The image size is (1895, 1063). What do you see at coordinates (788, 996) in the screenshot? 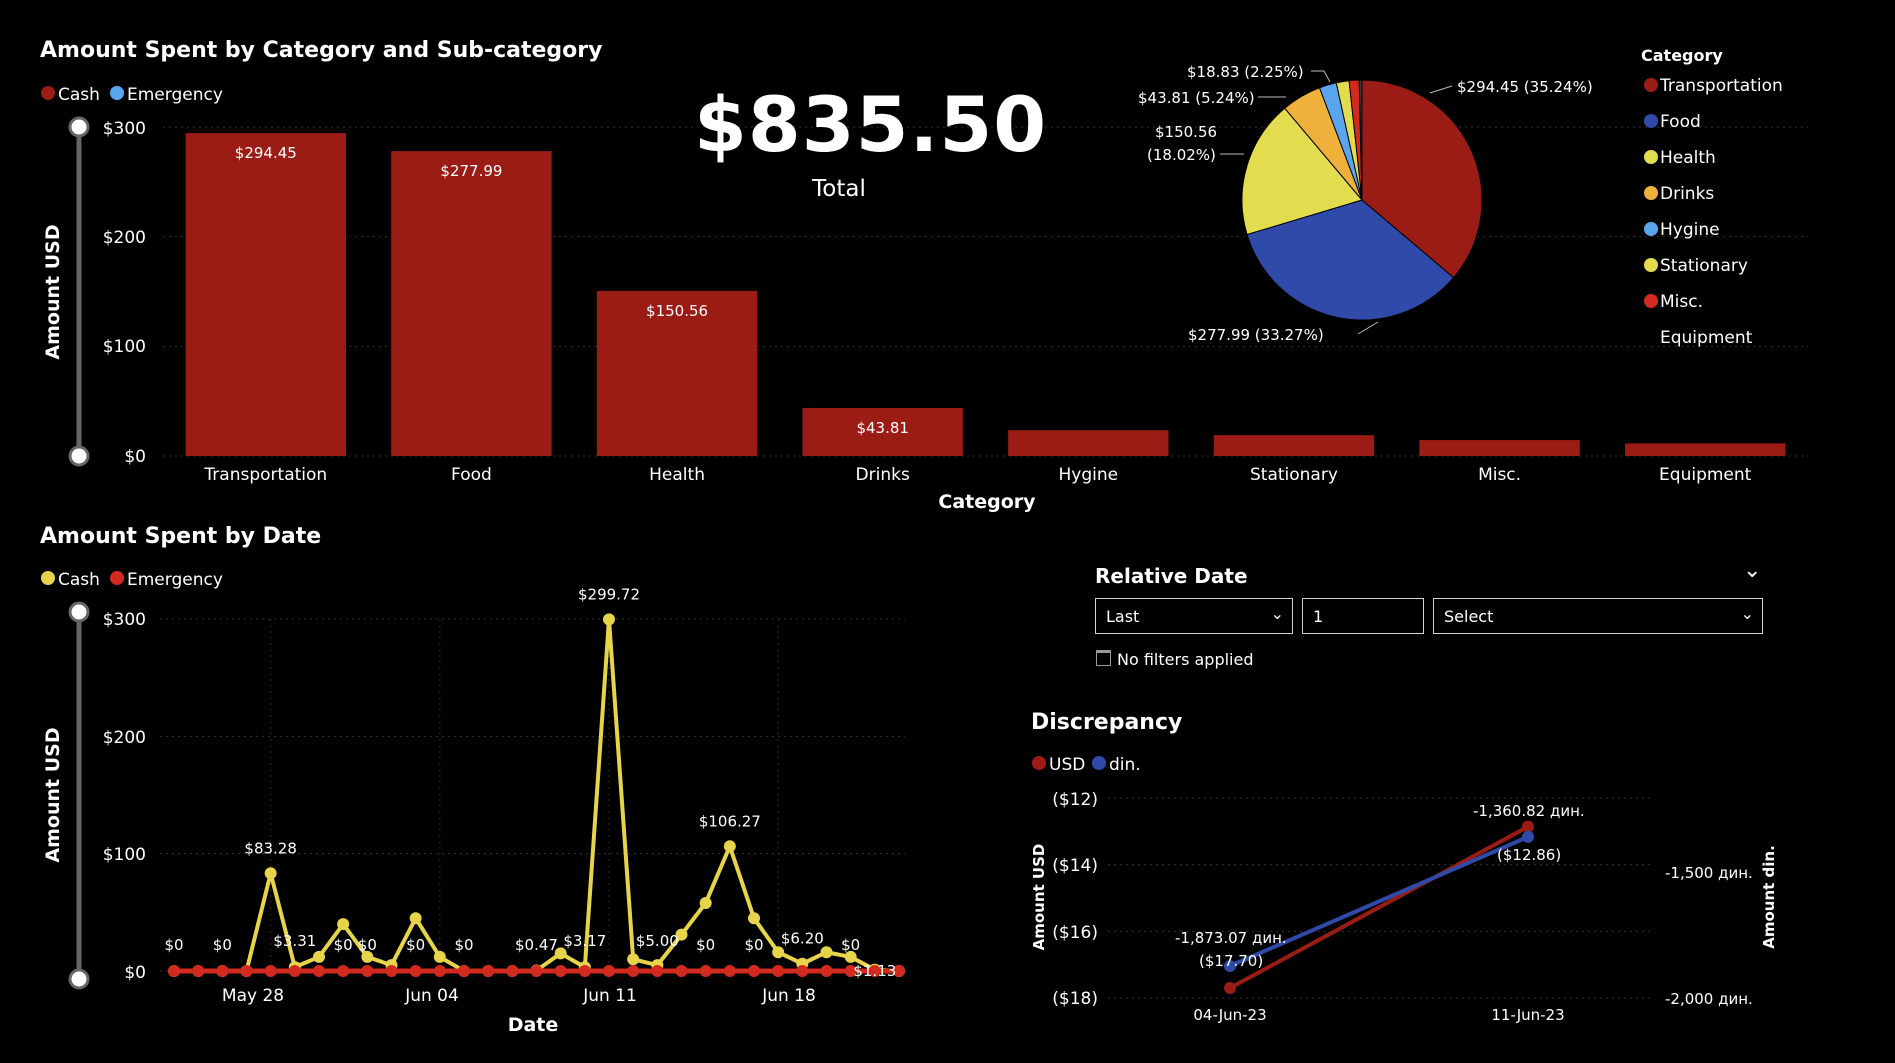
I see `line-x-tick: Jun 18` at bounding box center [788, 996].